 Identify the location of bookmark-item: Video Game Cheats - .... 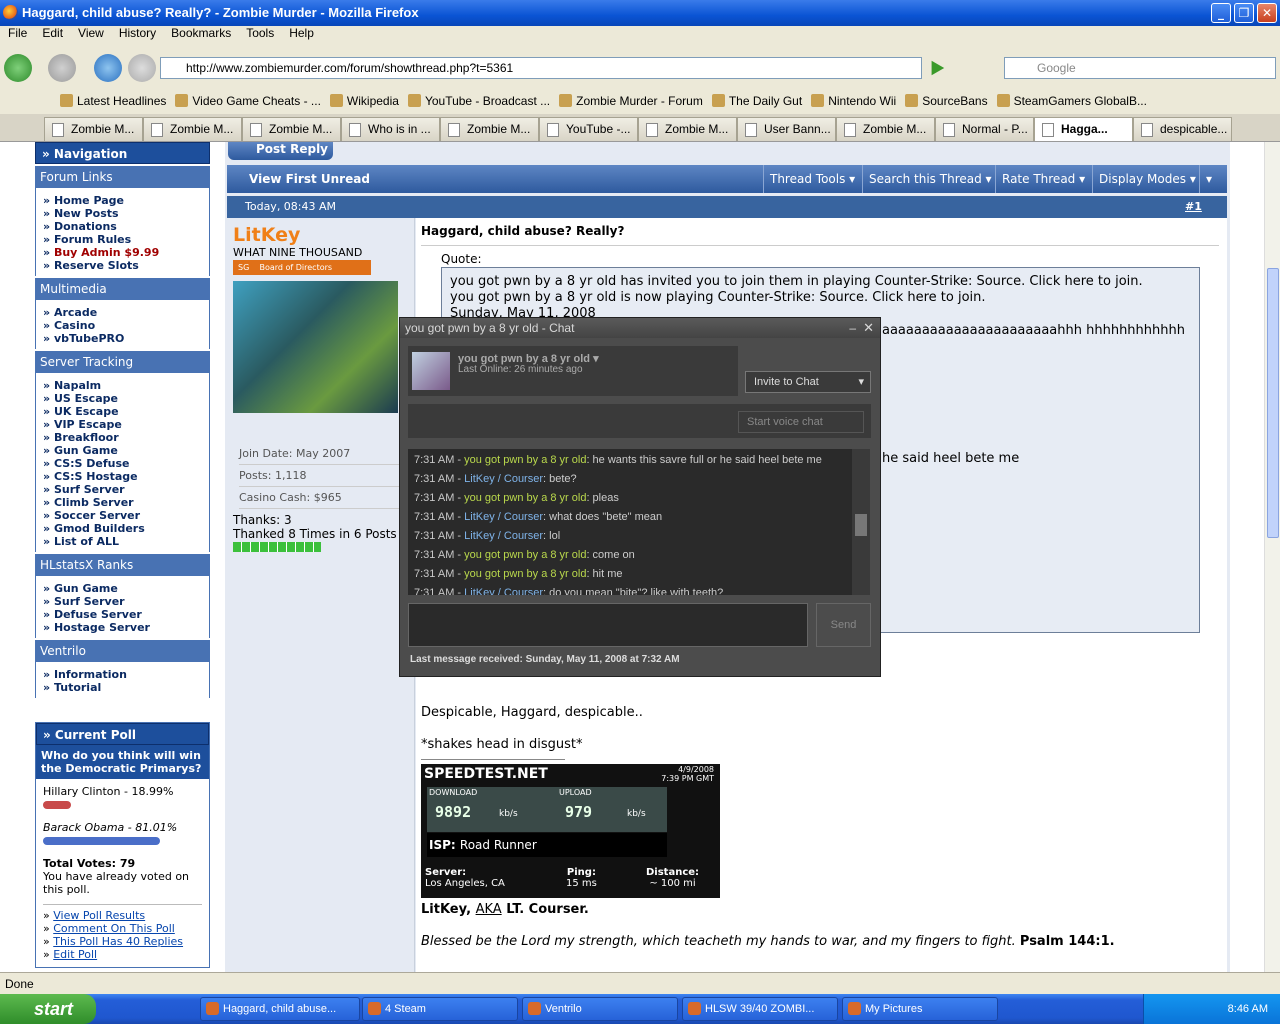
(248, 101).